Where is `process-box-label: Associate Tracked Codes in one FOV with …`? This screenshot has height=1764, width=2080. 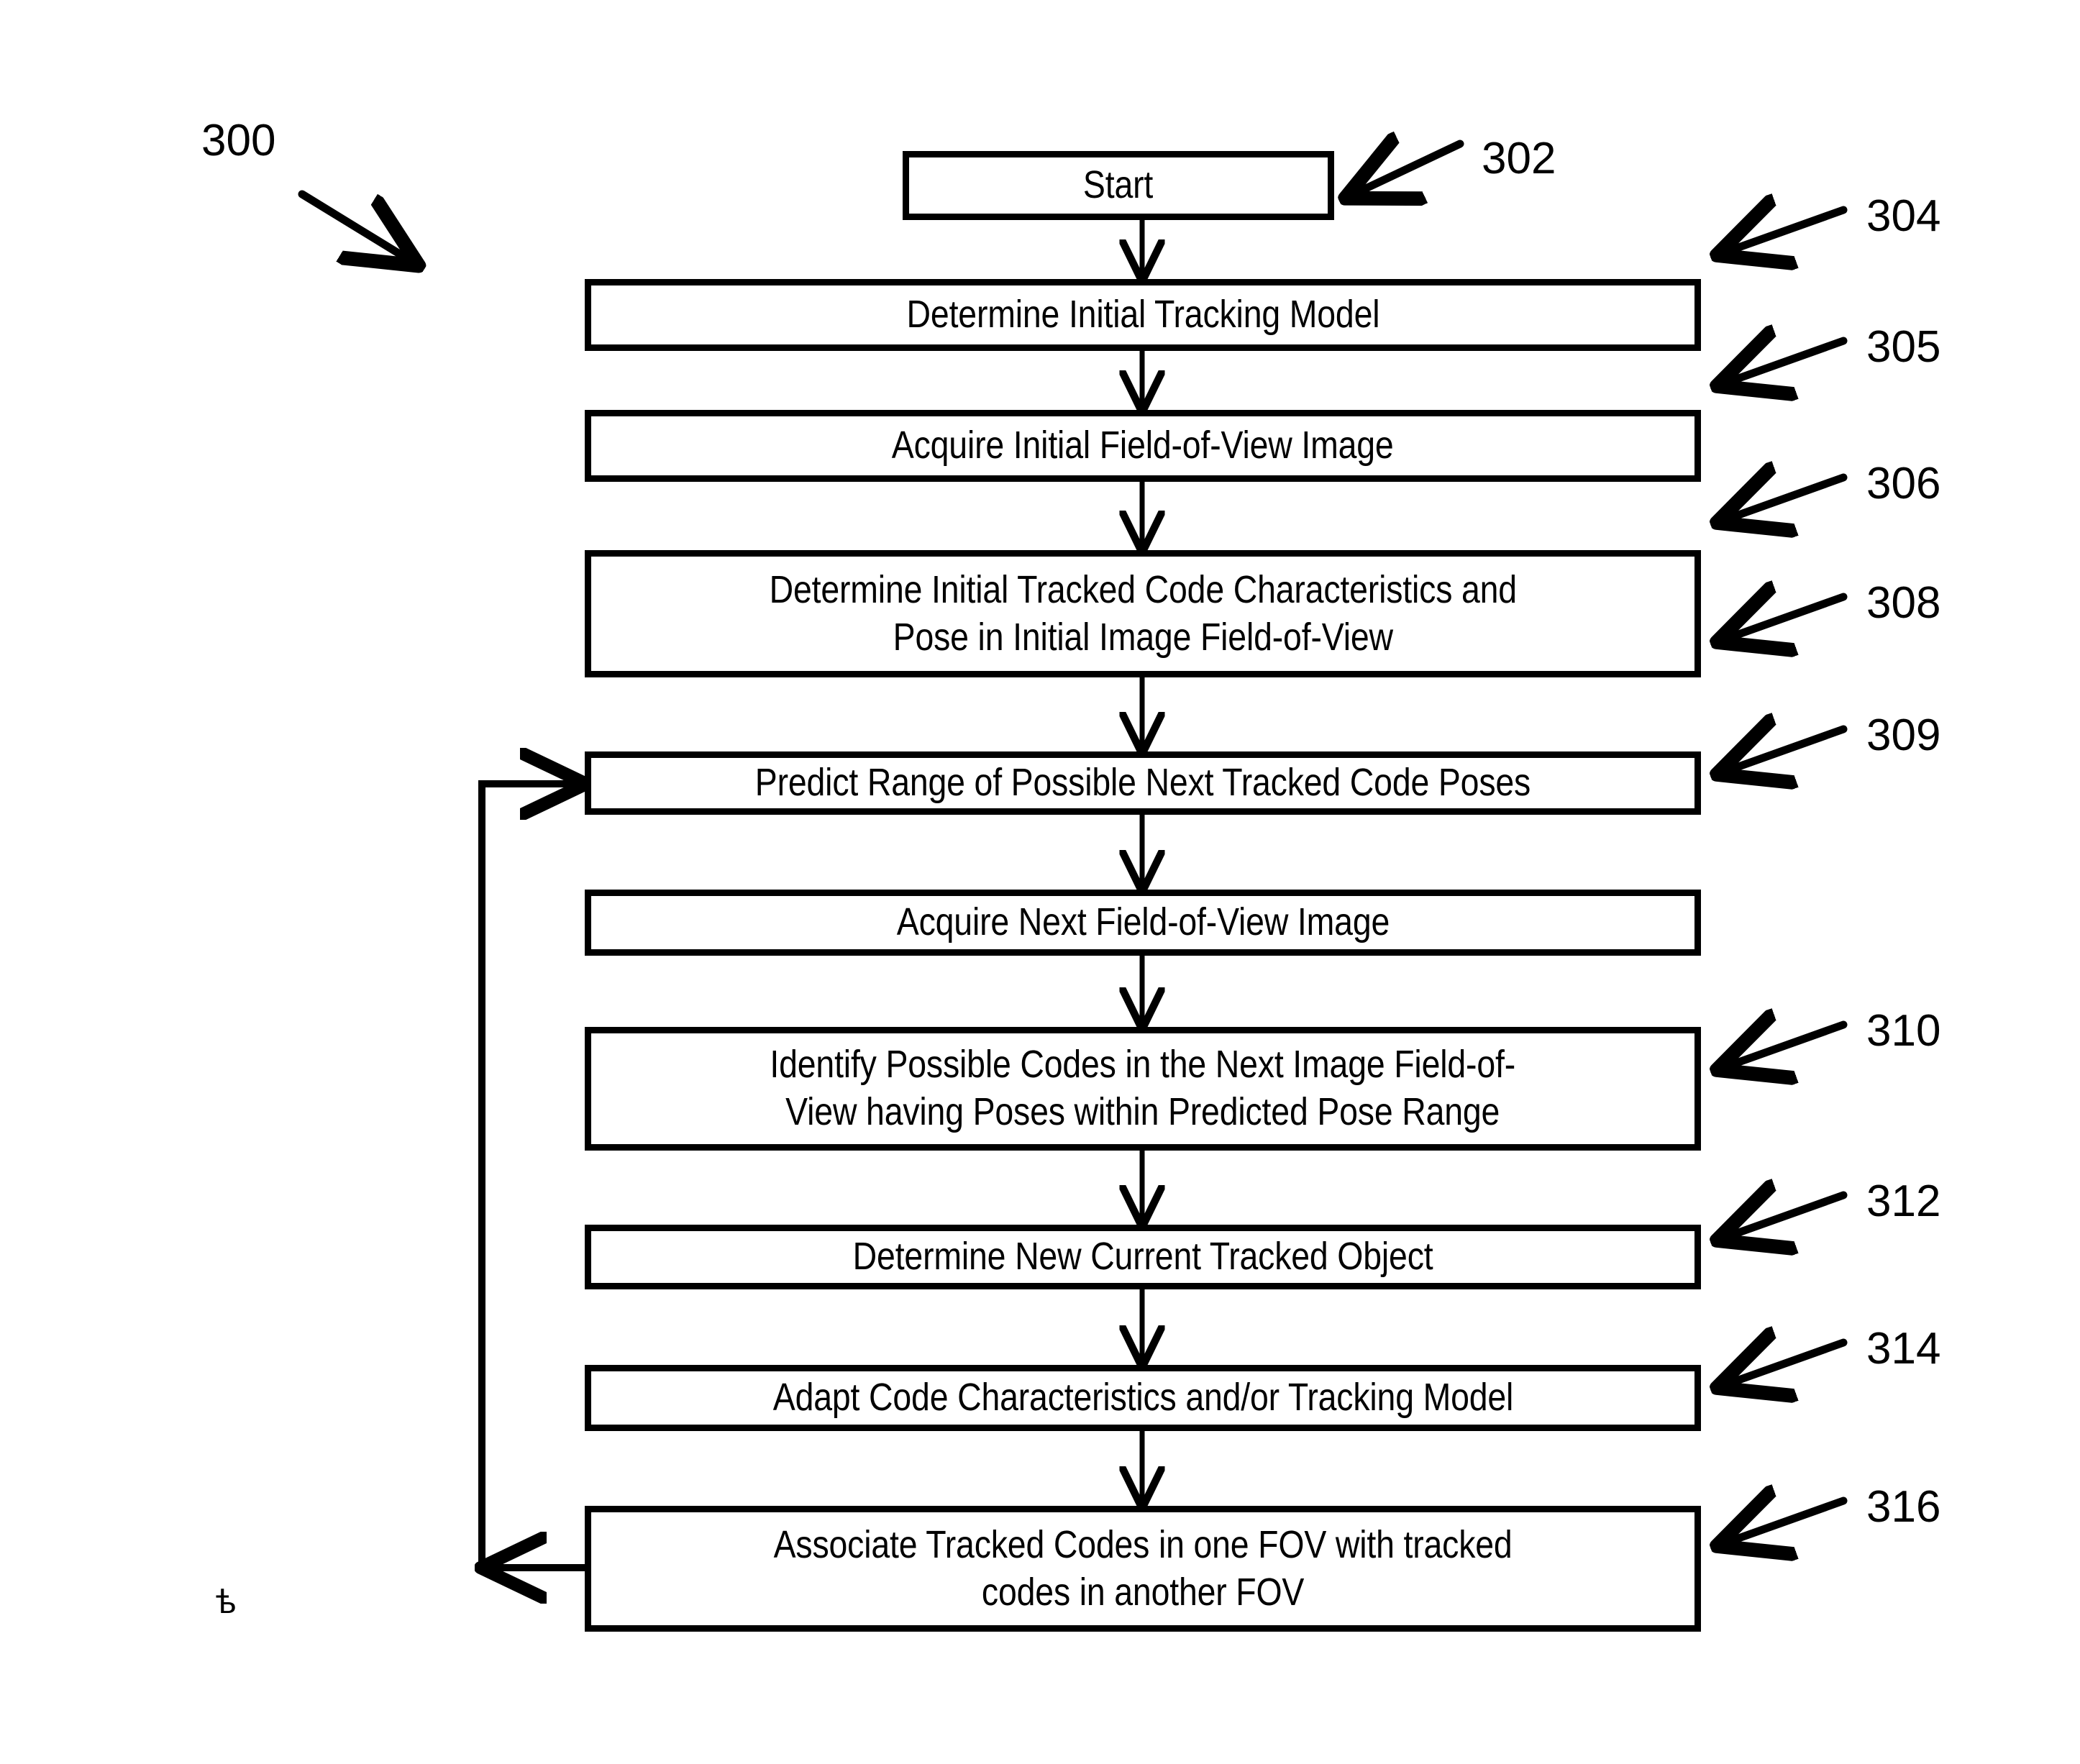 process-box-label: Associate Tracked Codes in one FOV with … is located at coordinates (1143, 1568).